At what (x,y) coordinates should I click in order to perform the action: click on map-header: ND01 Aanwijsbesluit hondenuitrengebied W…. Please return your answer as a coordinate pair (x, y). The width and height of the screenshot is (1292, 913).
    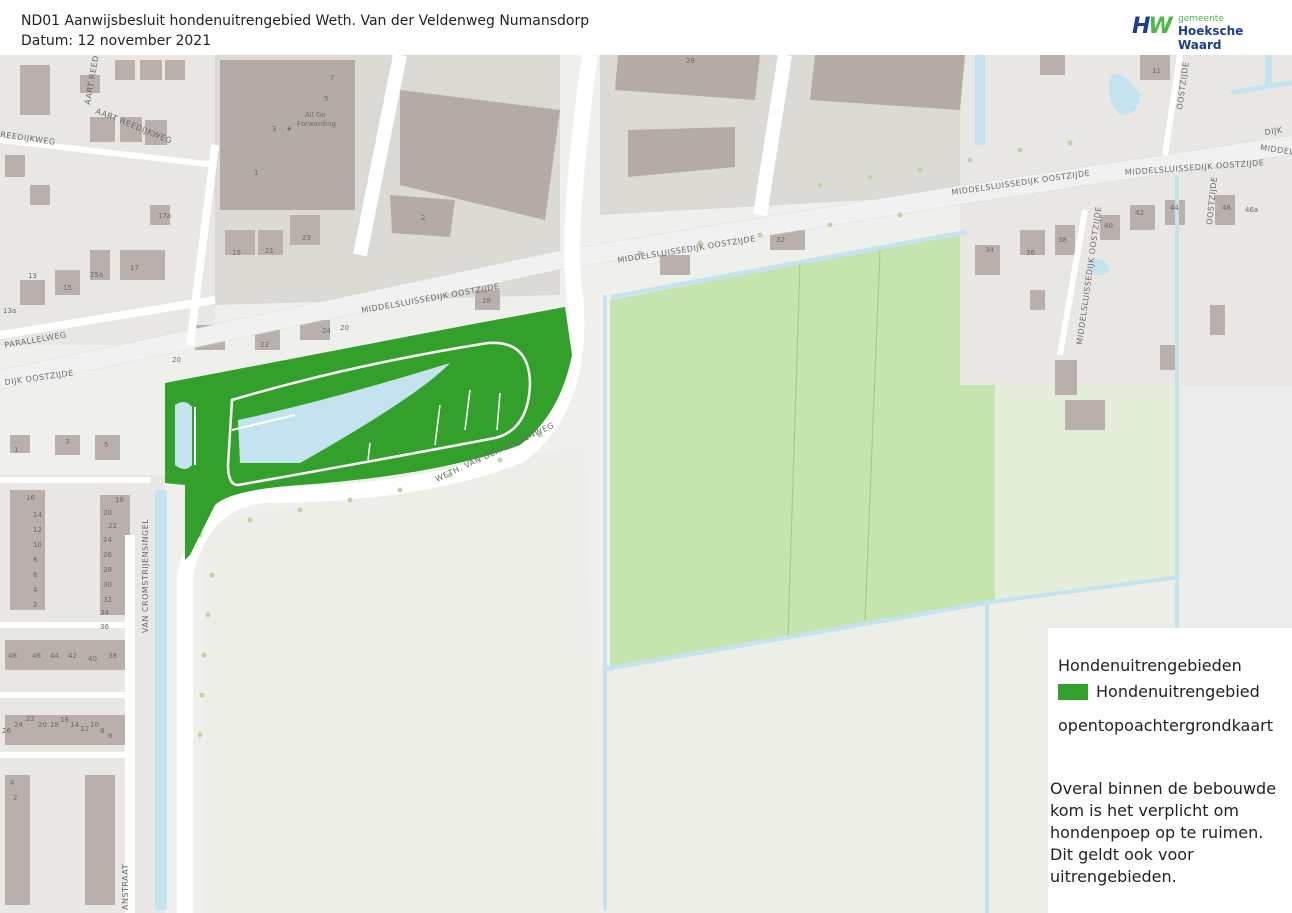
    Looking at the image, I should click on (646, 27).